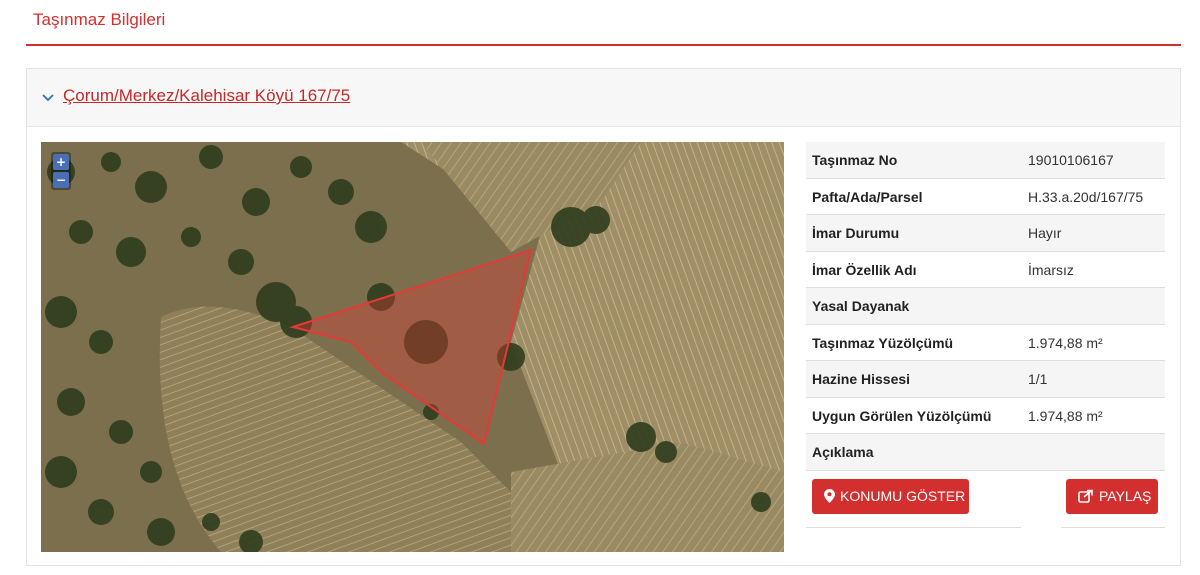 This screenshot has height=575, width=1200. What do you see at coordinates (61, 180) in the screenshot?
I see `zoom-out-button: −` at bounding box center [61, 180].